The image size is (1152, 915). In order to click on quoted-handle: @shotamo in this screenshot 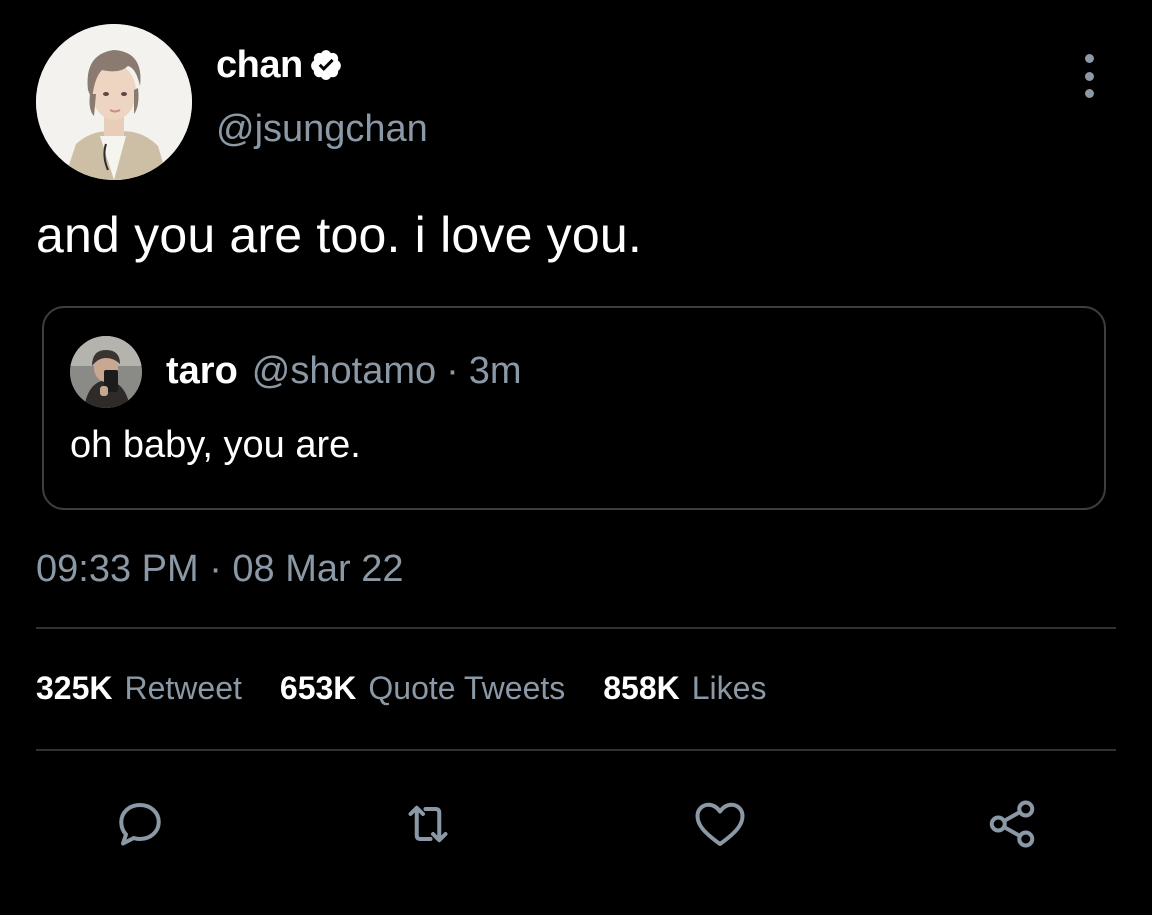, I will do `click(344, 371)`.